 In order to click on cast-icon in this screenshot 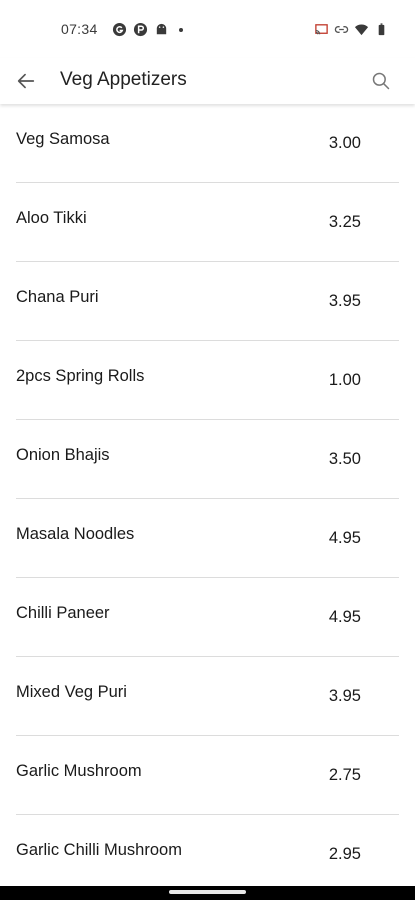, I will do `click(321, 29)`.